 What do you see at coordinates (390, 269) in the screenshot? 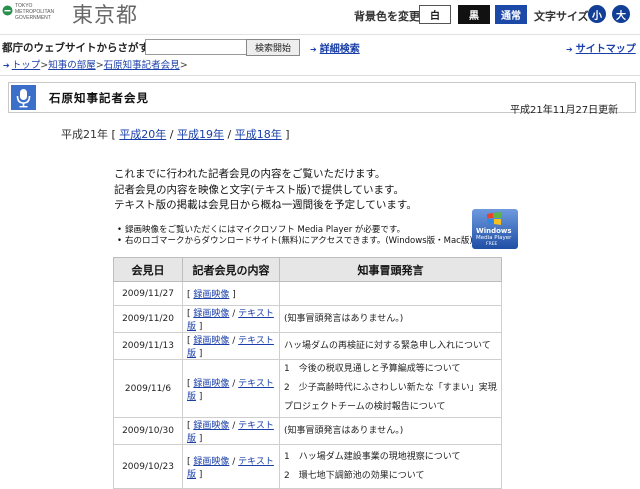
I see `column-header-remarks: 知事冒頭発言` at bounding box center [390, 269].